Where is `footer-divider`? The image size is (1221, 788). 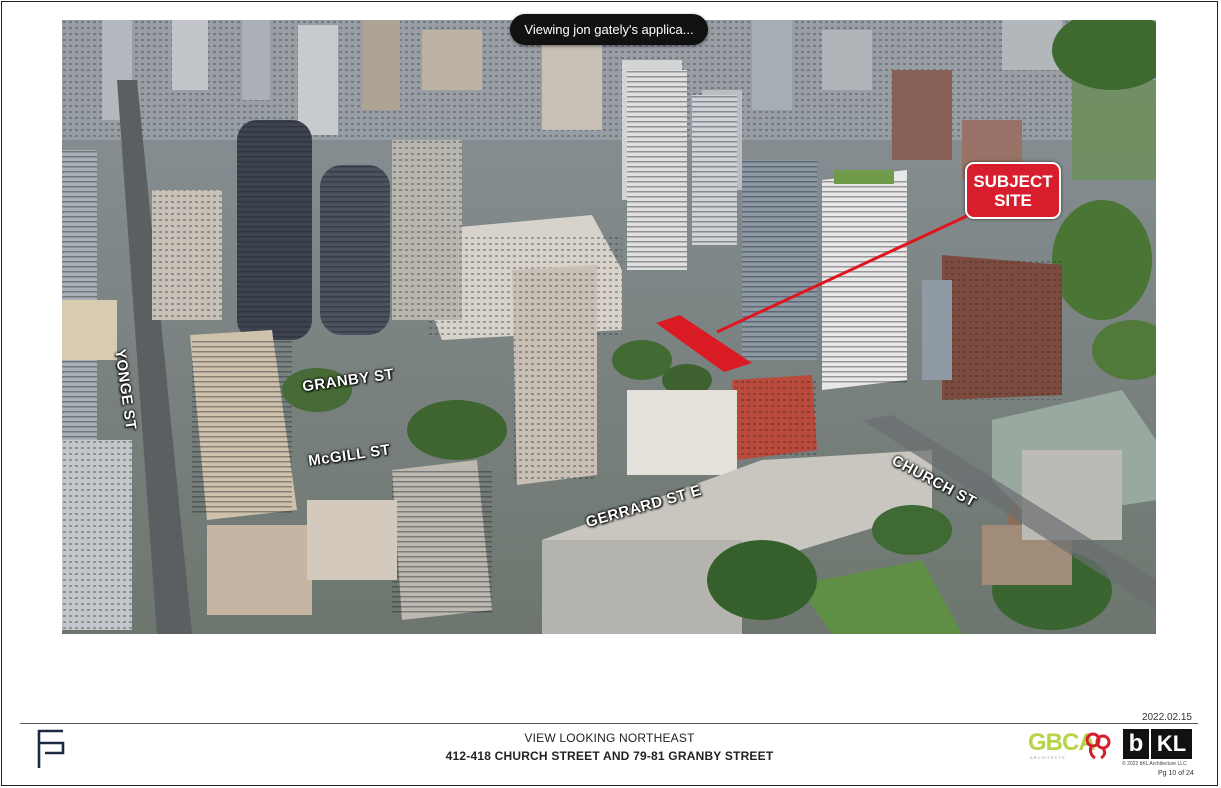 footer-divider is located at coordinates (609, 723).